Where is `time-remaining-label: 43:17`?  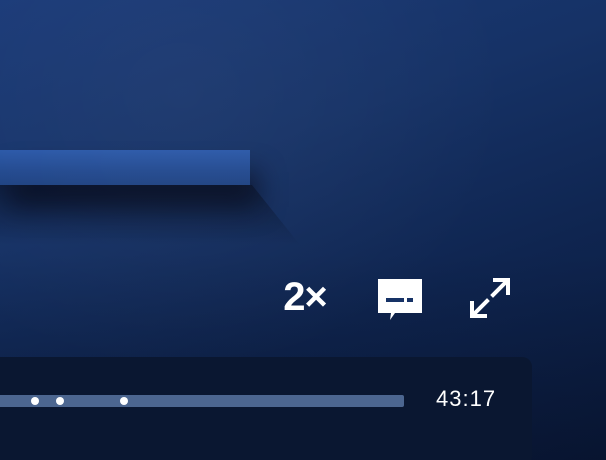
time-remaining-label: 43:17 is located at coordinates (466, 398).